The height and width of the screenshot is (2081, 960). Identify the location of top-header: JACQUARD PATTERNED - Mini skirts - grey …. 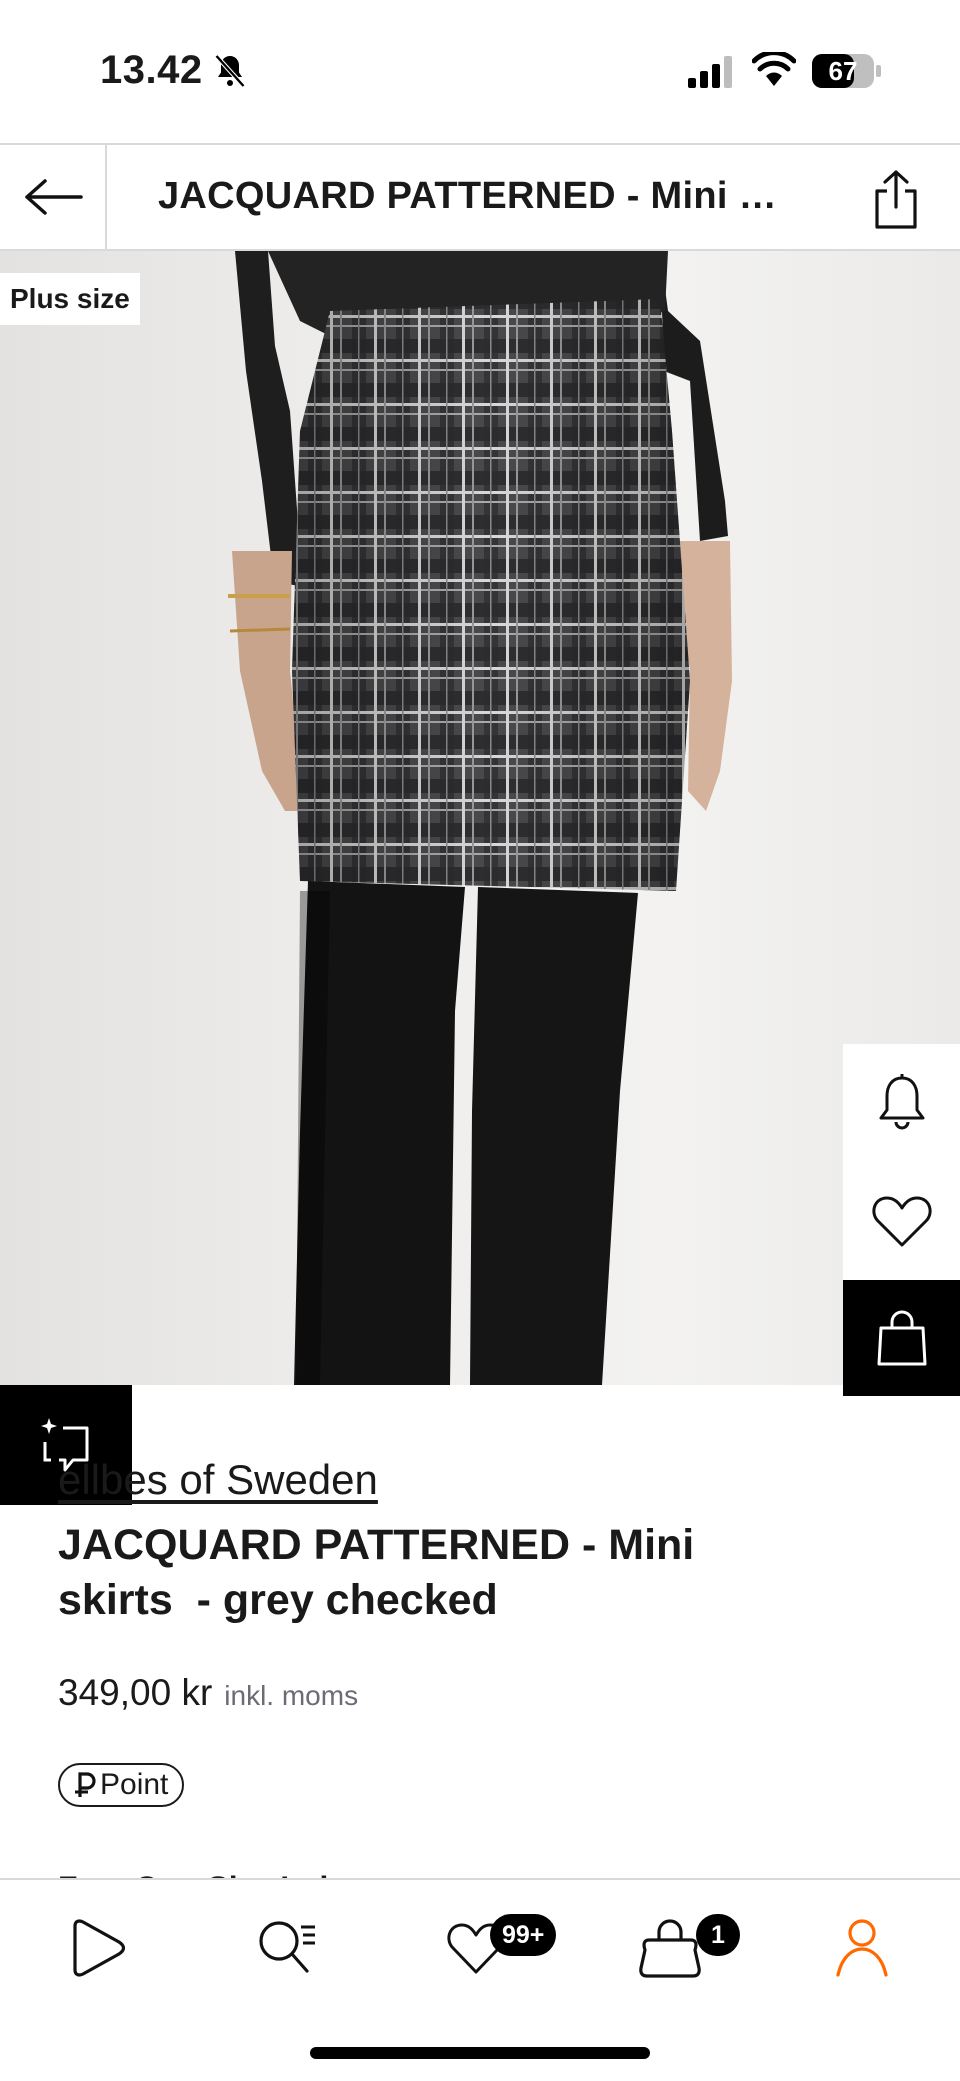
(480, 197).